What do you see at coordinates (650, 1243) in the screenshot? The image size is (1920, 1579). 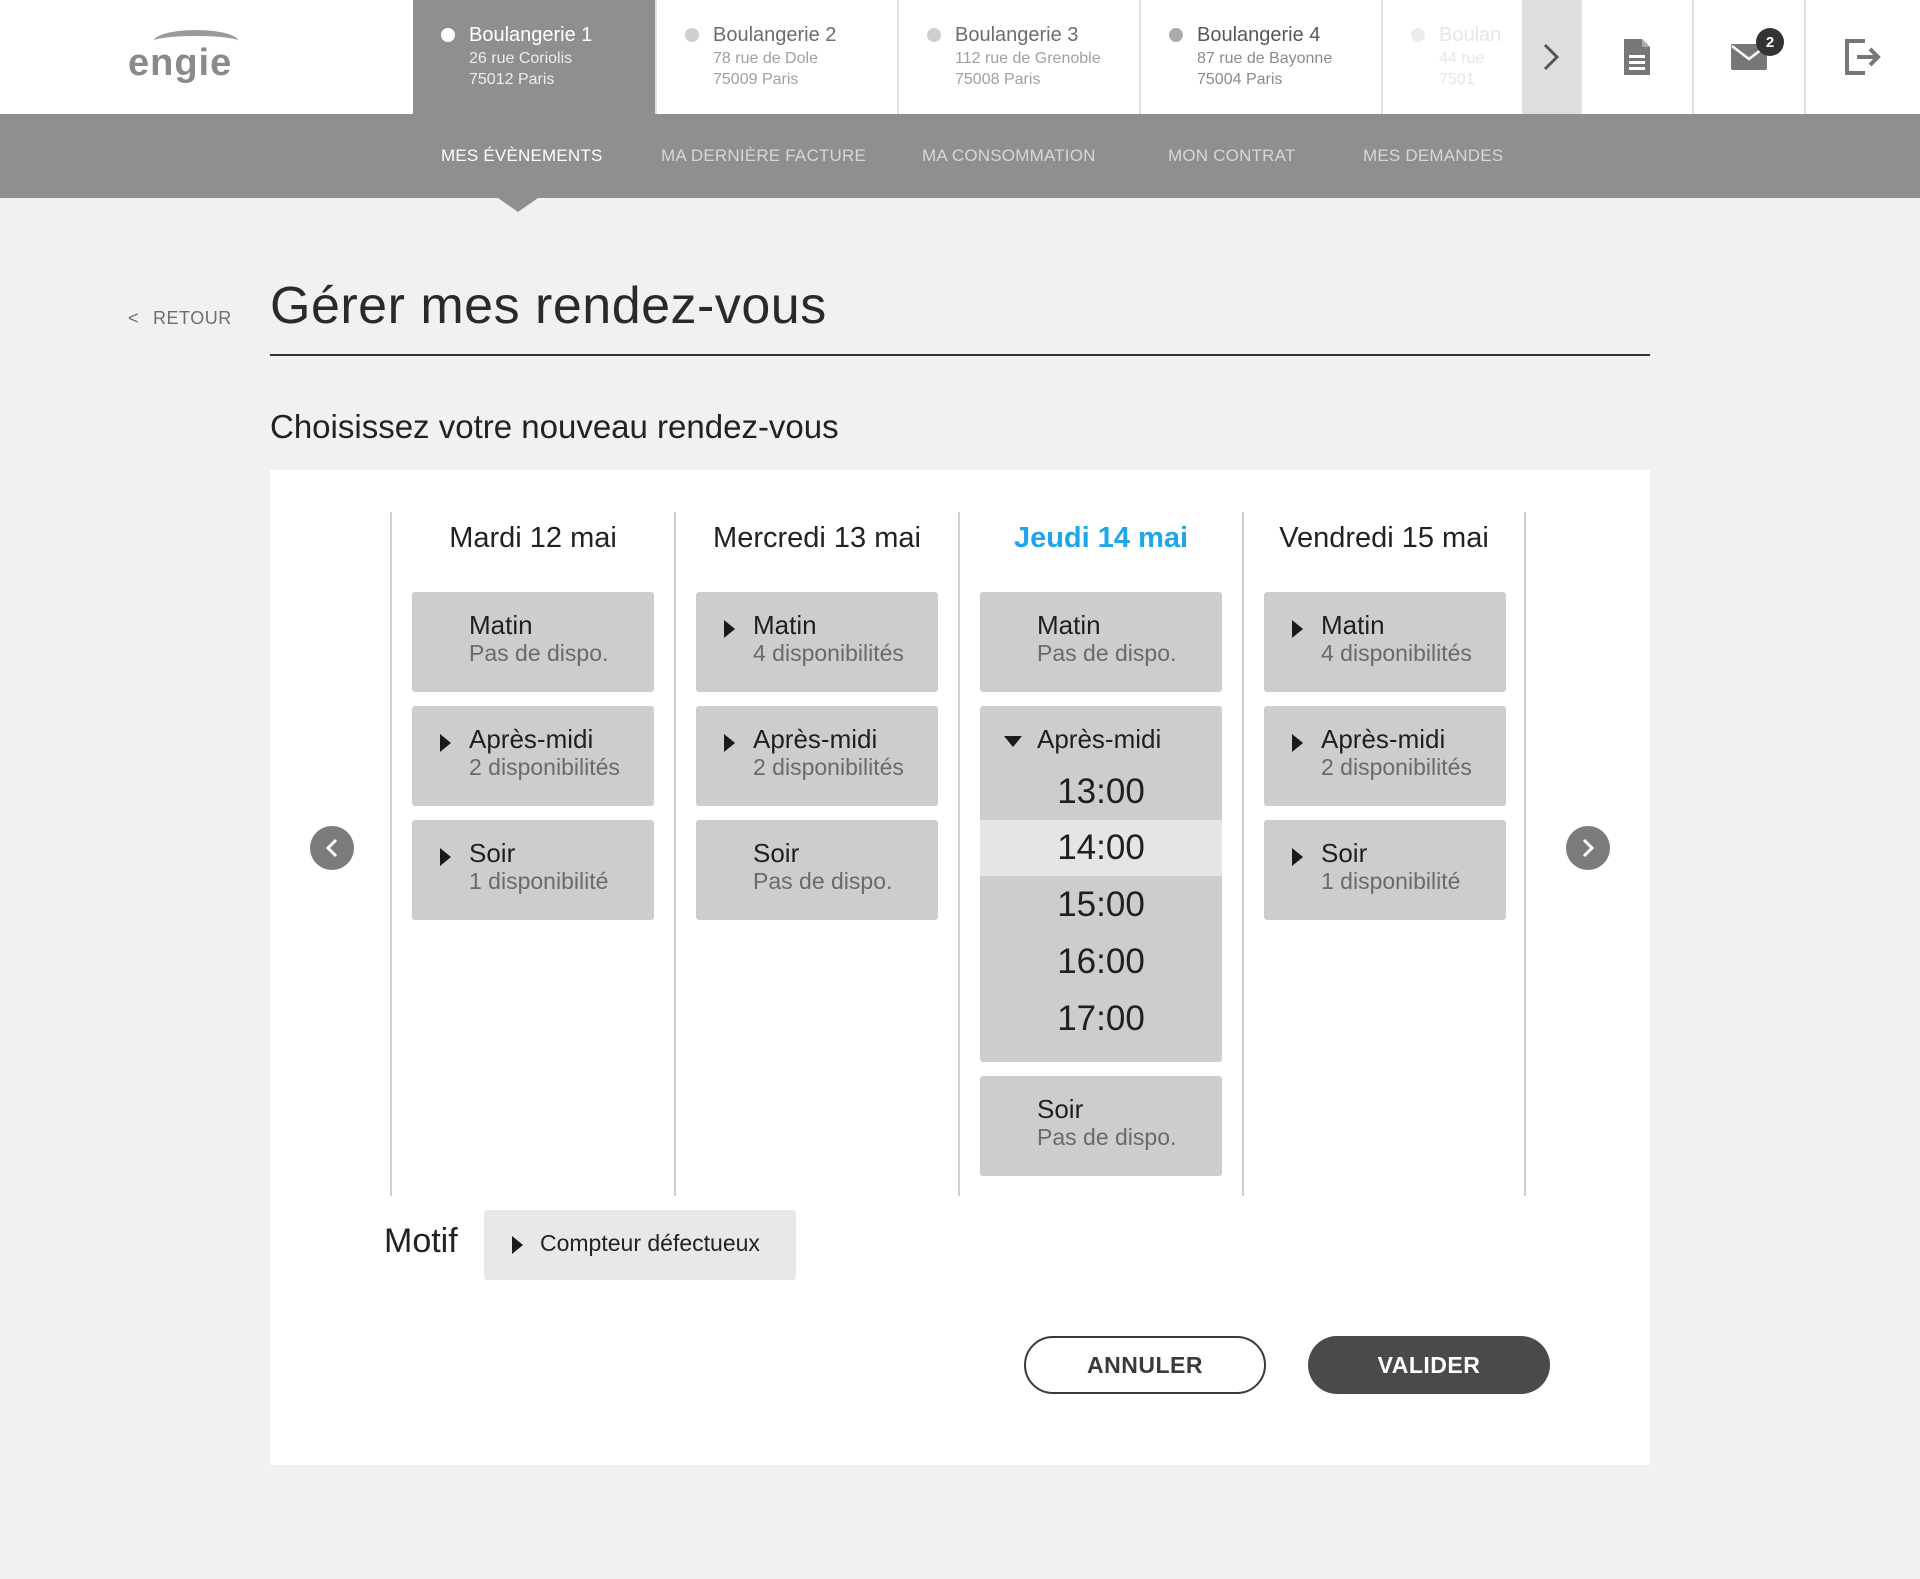 I see `motif-value: Compteur défectueux` at bounding box center [650, 1243].